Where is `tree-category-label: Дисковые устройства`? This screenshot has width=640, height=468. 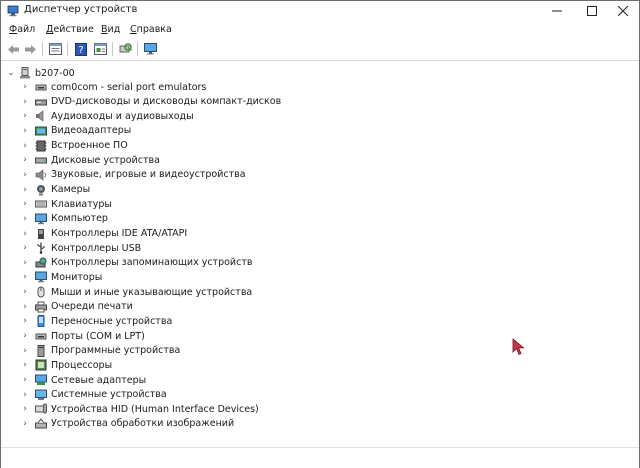
tree-category-label: Дисковые устройства is located at coordinates (105, 160).